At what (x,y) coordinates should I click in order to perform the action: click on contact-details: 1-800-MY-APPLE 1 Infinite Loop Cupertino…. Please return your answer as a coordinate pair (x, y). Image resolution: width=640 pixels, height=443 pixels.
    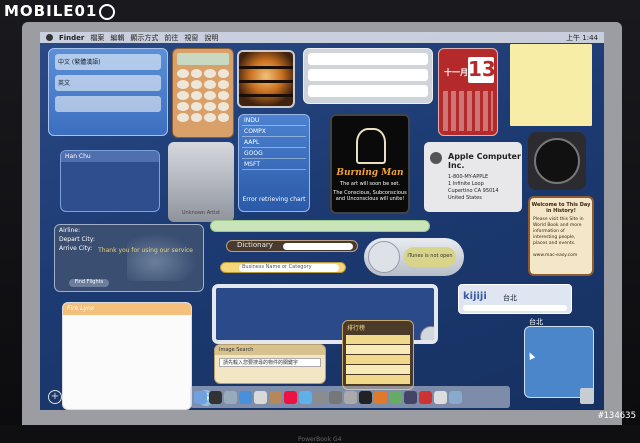
    Looking at the image, I should click on (473, 188).